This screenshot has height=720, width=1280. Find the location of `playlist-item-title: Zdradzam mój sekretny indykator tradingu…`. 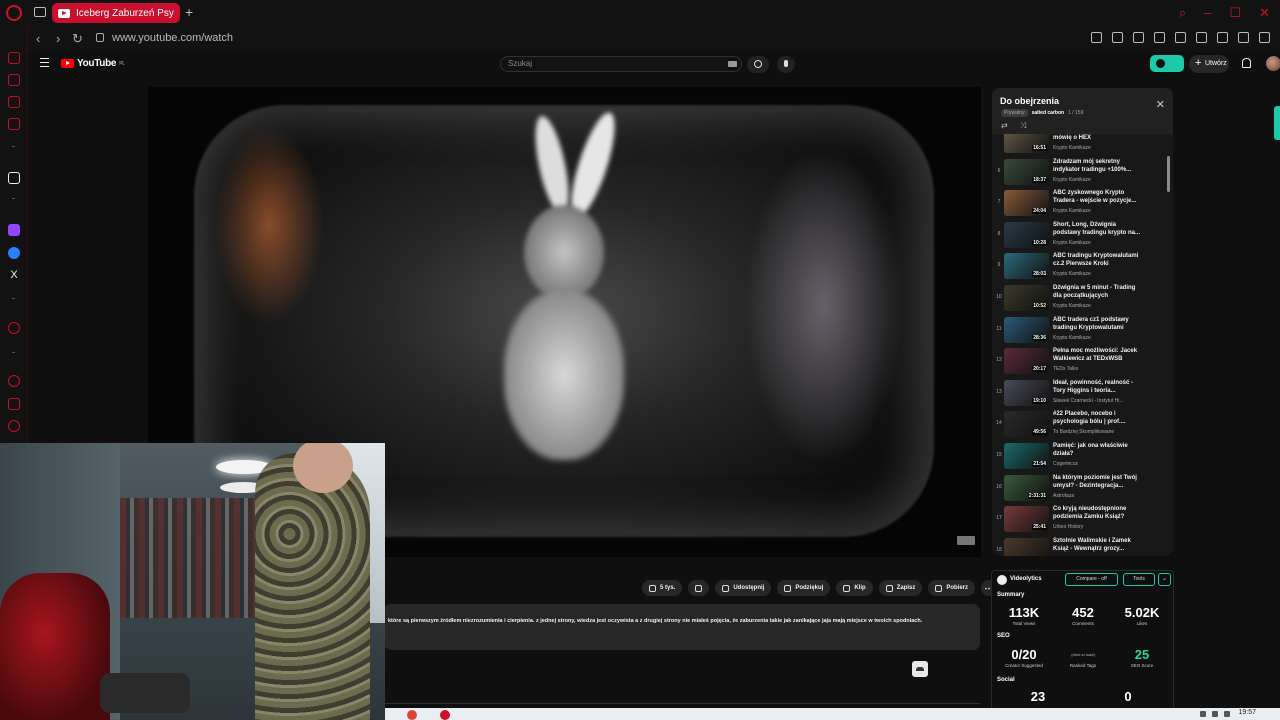

playlist-item-title: Zdradzam mój sekretny indykator tradingu… is located at coordinates (1098, 166).